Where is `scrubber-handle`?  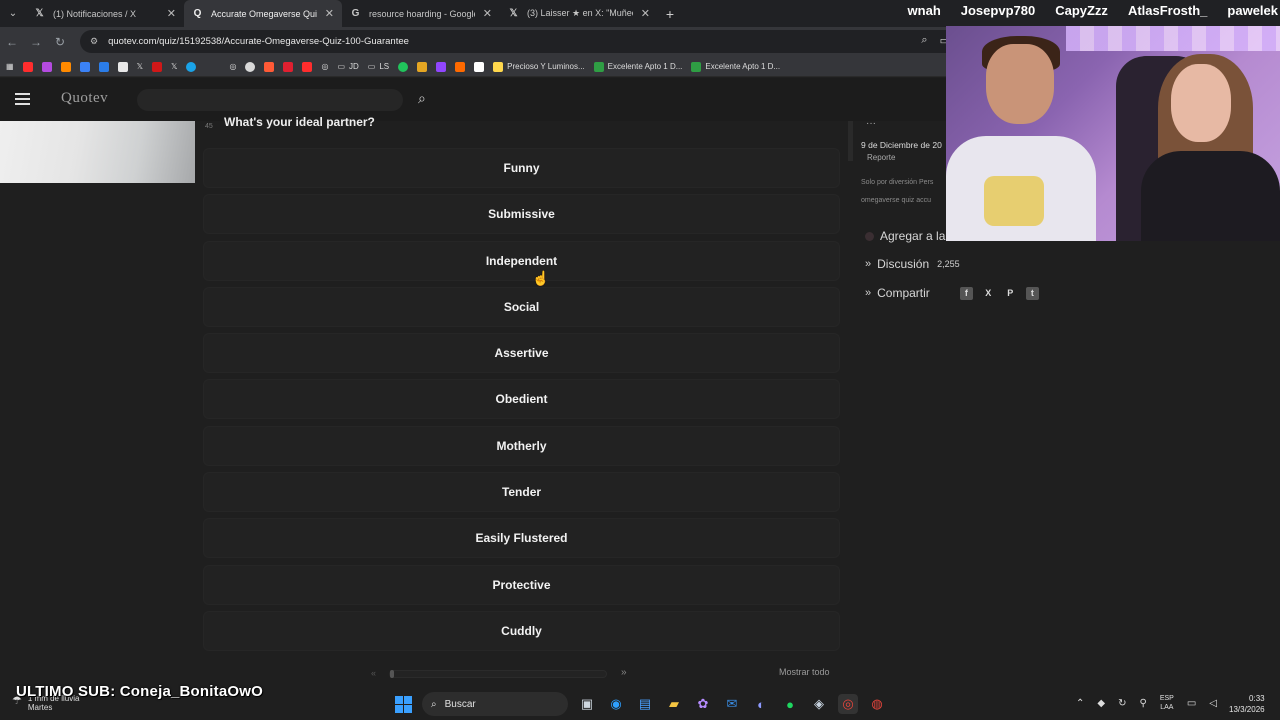 scrubber-handle is located at coordinates (392, 674).